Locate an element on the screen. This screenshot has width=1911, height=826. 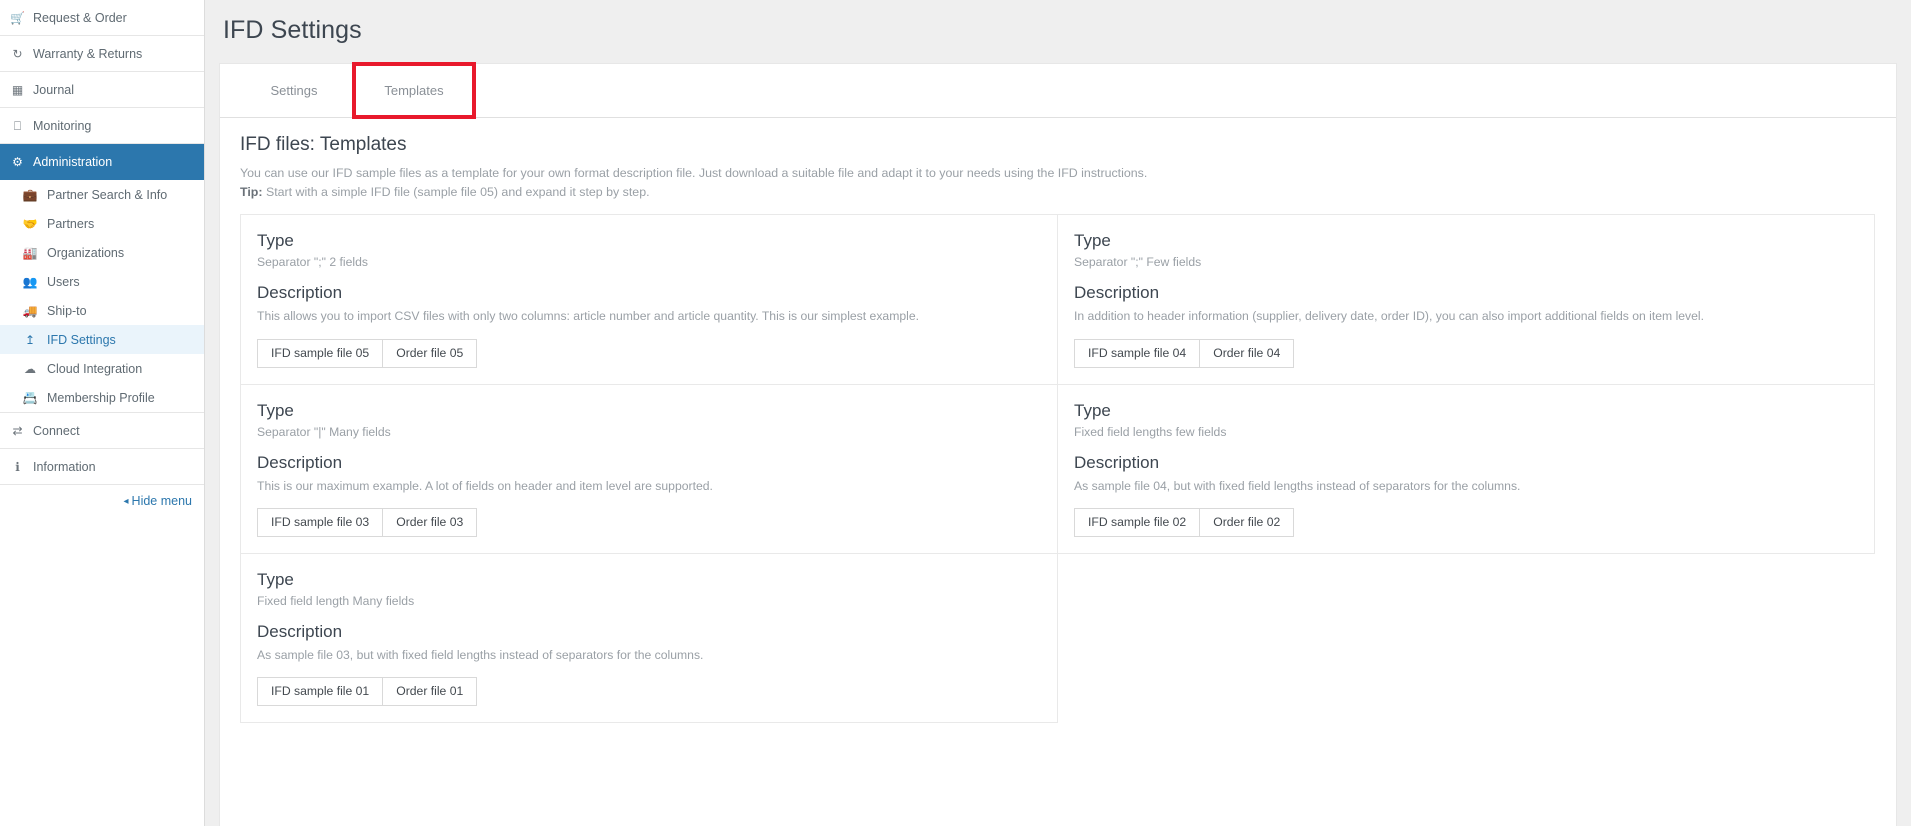
sidebar-item-label: Partners is located at coordinates (71, 223).